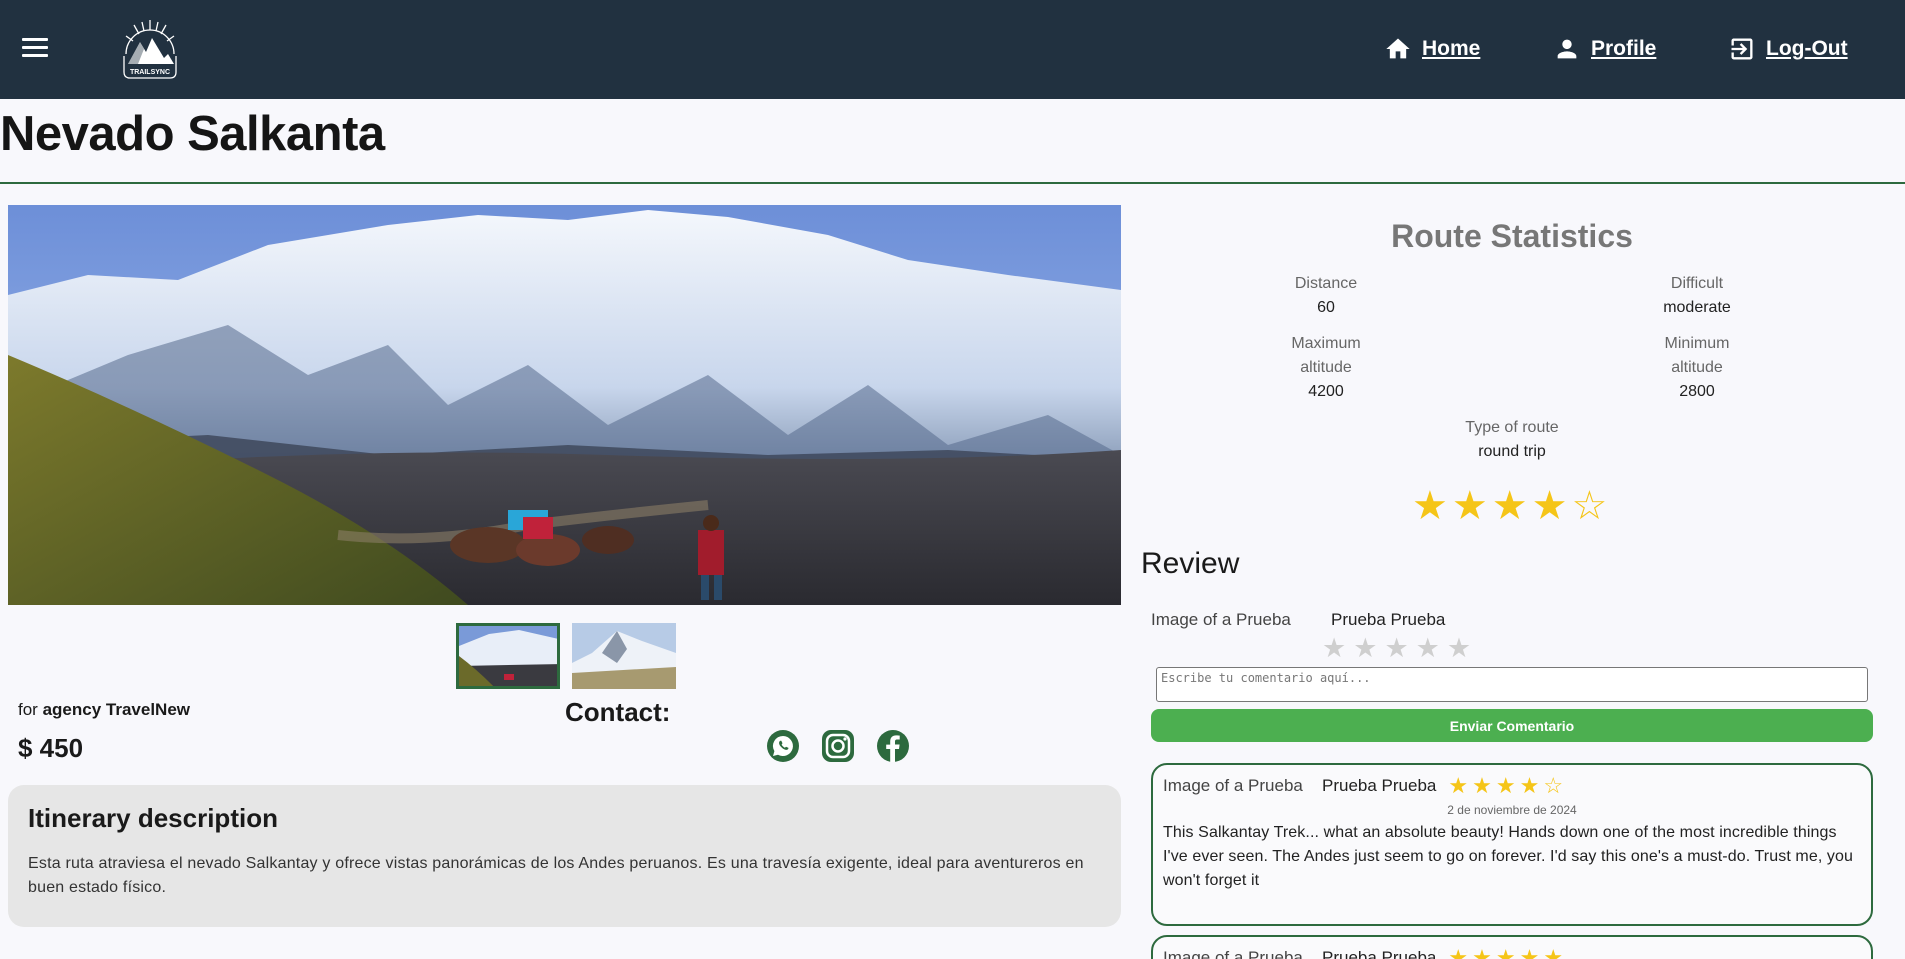 The height and width of the screenshot is (959, 1905). I want to click on stat-max-altitude-label-1: Maximum, so click(1326, 343).